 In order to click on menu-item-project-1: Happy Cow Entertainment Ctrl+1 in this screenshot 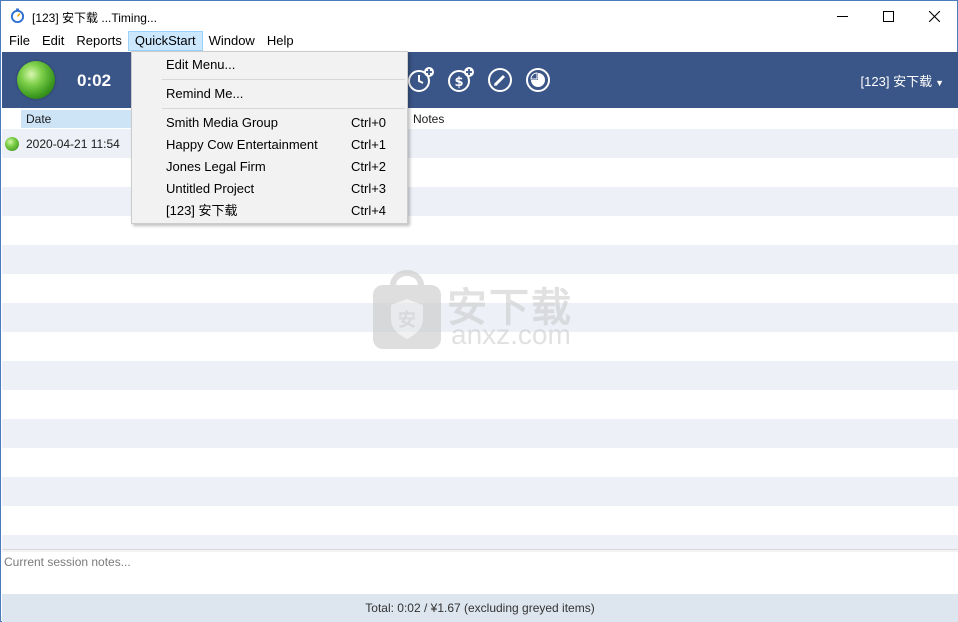, I will do `click(269, 145)`.